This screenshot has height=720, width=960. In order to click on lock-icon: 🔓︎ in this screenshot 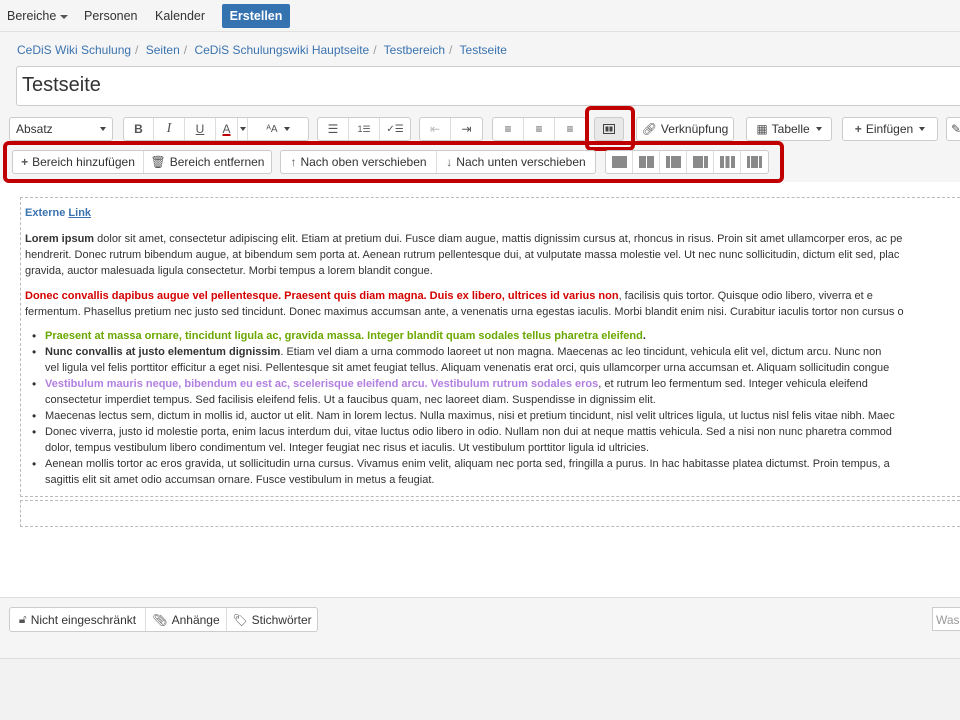, I will do `click(22, 619)`.